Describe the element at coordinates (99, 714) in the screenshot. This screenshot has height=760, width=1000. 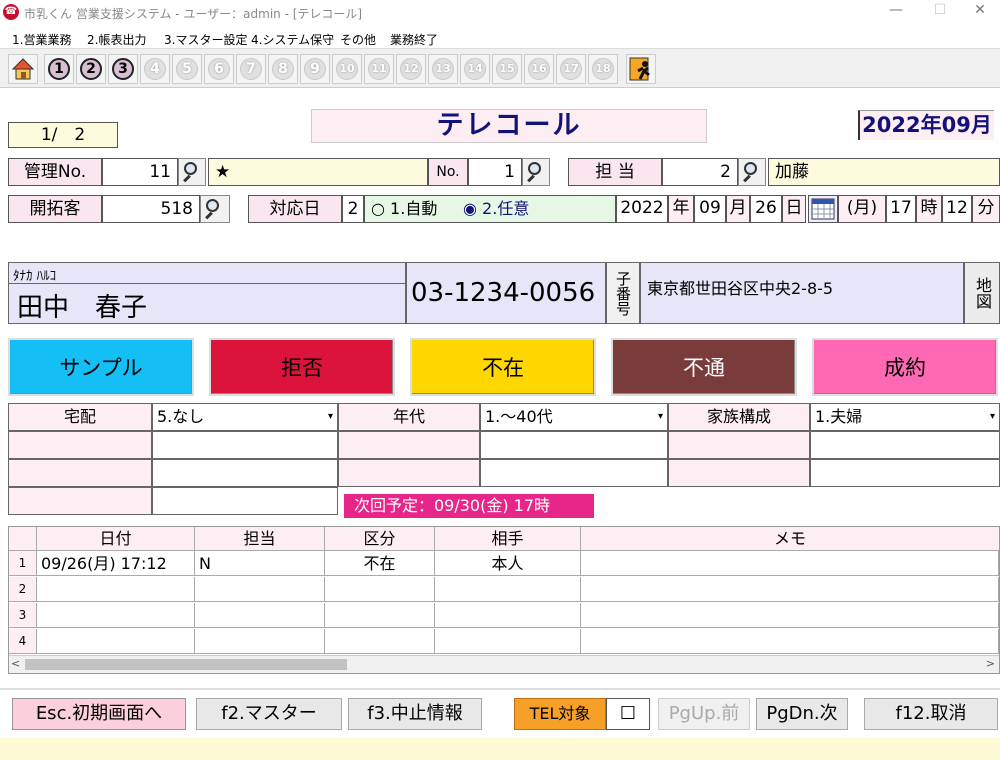
I see `esc-home-button: Esc.初期画面へ` at that location.